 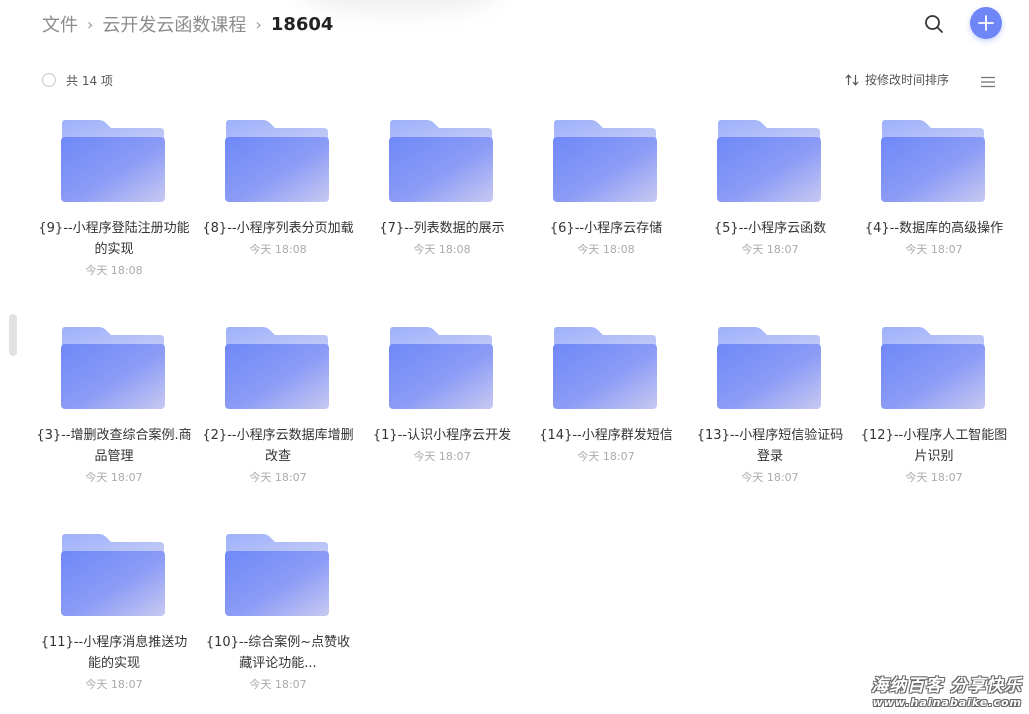 What do you see at coordinates (934, 412) in the screenshot?
I see `folder-item: {12}--小程序人工智能图片识别今天 18:07` at bounding box center [934, 412].